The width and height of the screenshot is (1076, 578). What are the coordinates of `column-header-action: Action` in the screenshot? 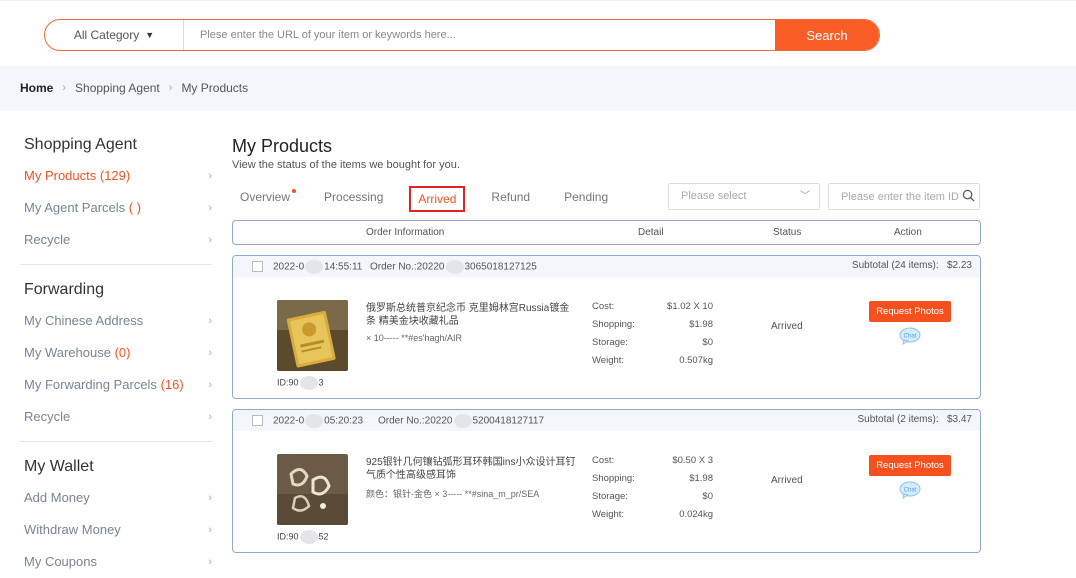 It's located at (908, 232).